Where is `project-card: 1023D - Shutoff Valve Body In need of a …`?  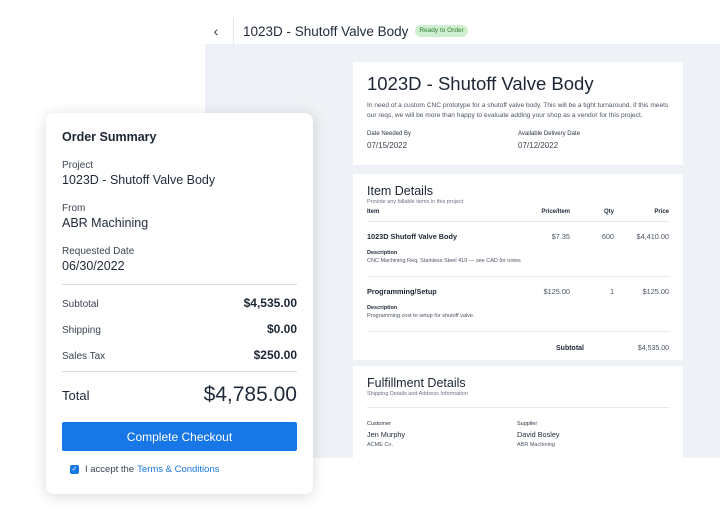
project-card: 1023D - Shutoff Valve Body In need of a … is located at coordinates (518, 113).